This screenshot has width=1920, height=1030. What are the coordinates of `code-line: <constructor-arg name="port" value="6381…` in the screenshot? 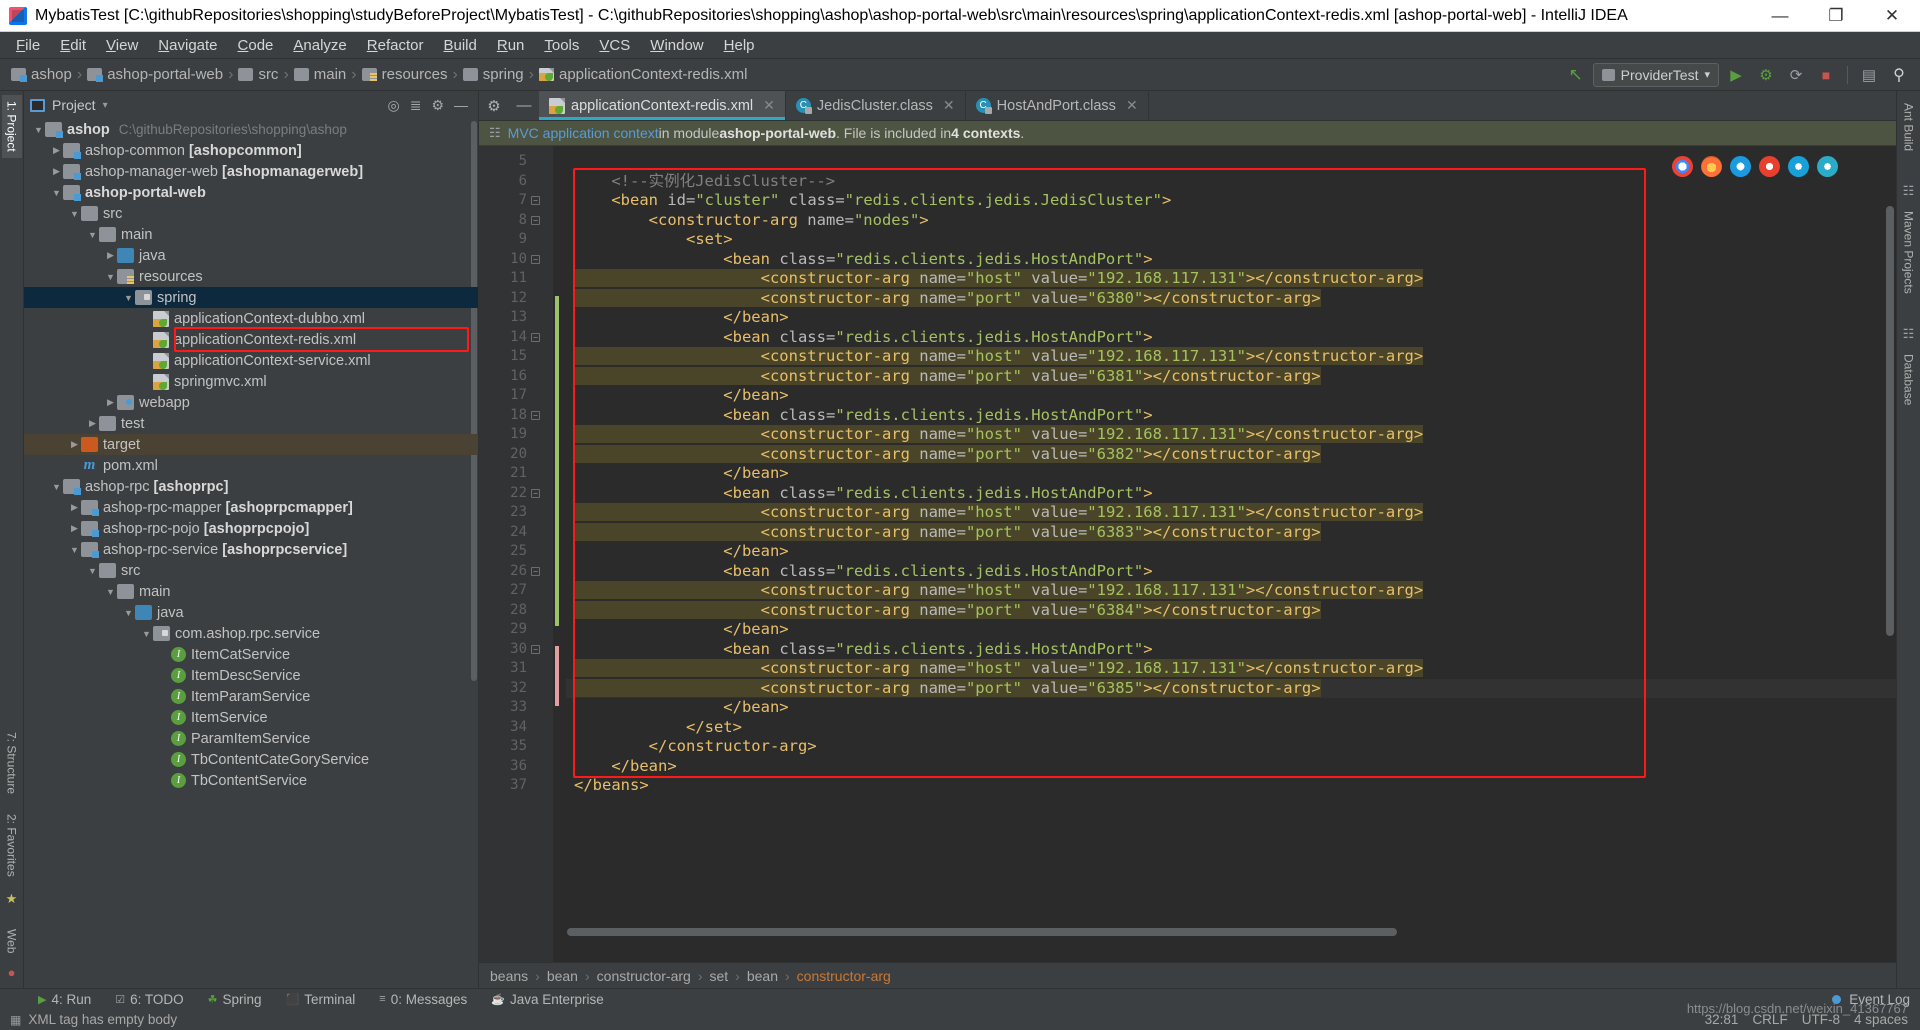 It's located at (1231, 376).